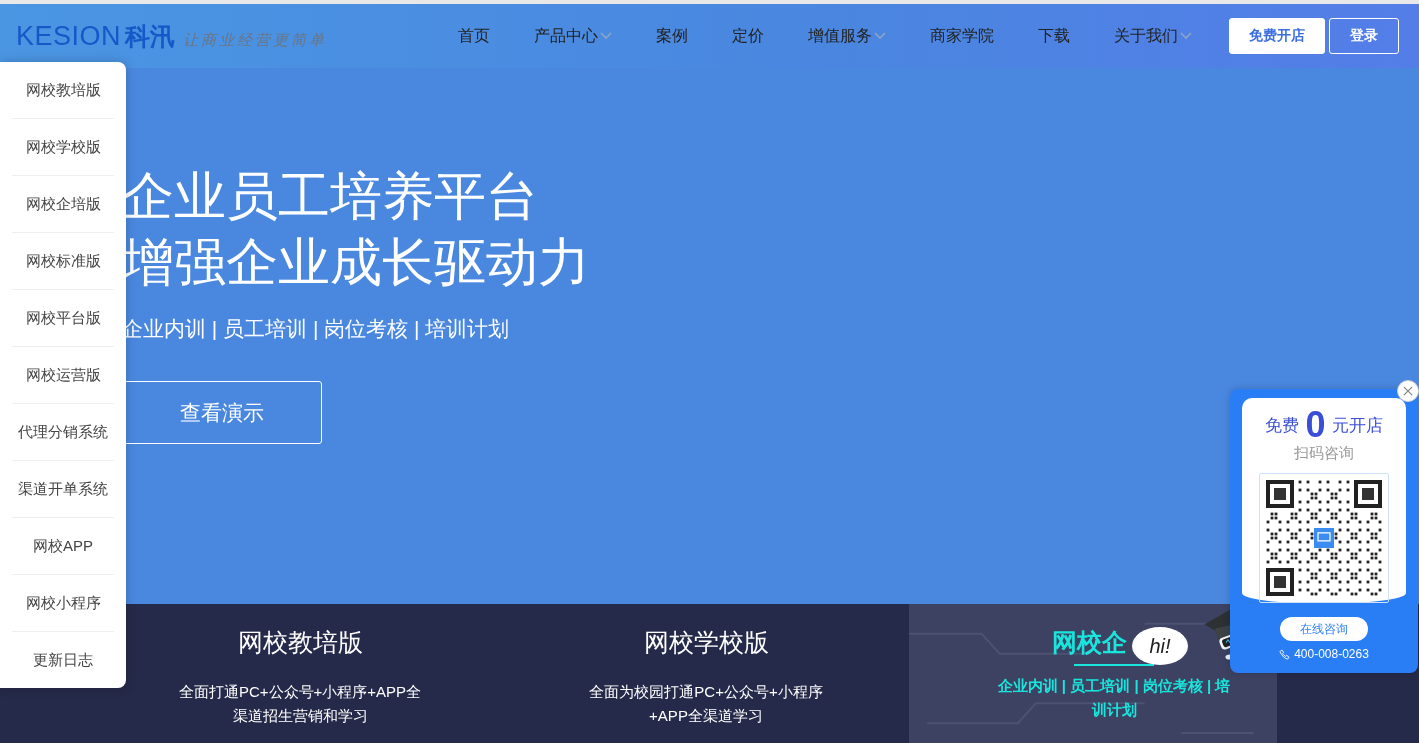  What do you see at coordinates (356, 262) in the screenshot?
I see `hero-title: 增强企业成长驱动力` at bounding box center [356, 262].